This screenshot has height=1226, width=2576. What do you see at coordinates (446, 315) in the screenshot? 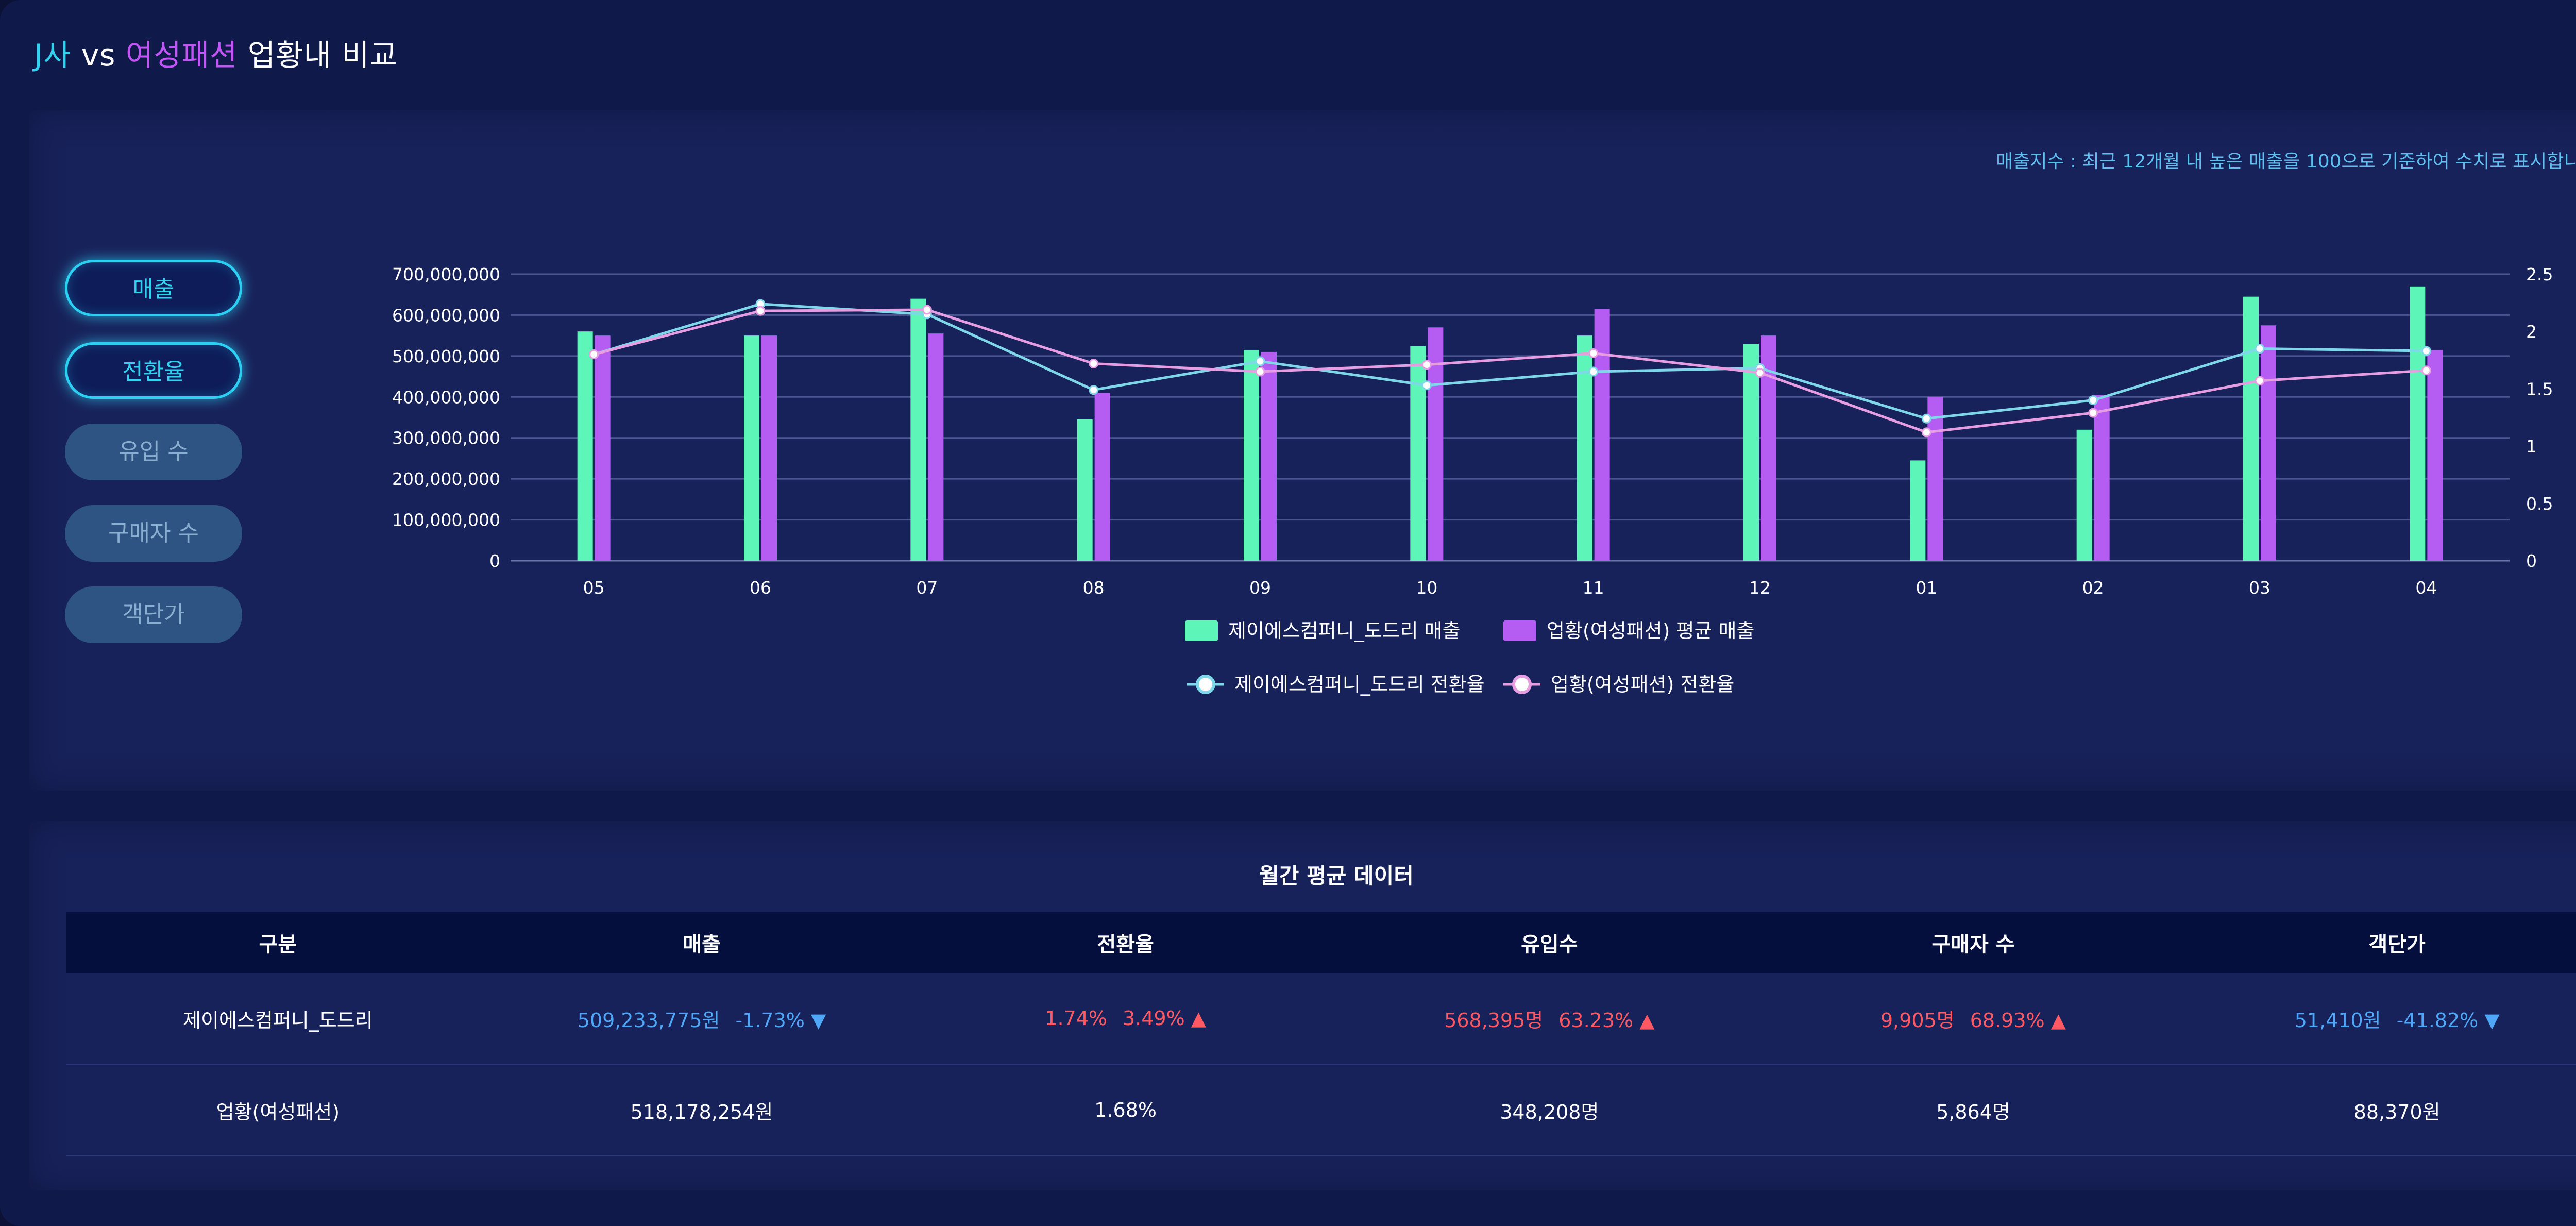
I see `y-tick-label: 600,000,000` at bounding box center [446, 315].